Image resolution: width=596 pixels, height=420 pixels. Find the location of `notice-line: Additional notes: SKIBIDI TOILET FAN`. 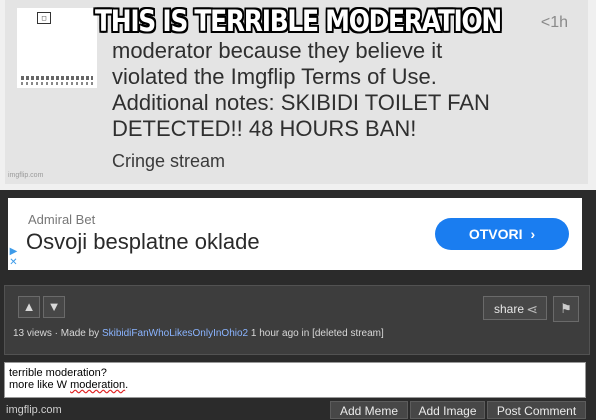

notice-line: Additional notes: SKIBIDI TOILET FAN is located at coordinates (301, 102).